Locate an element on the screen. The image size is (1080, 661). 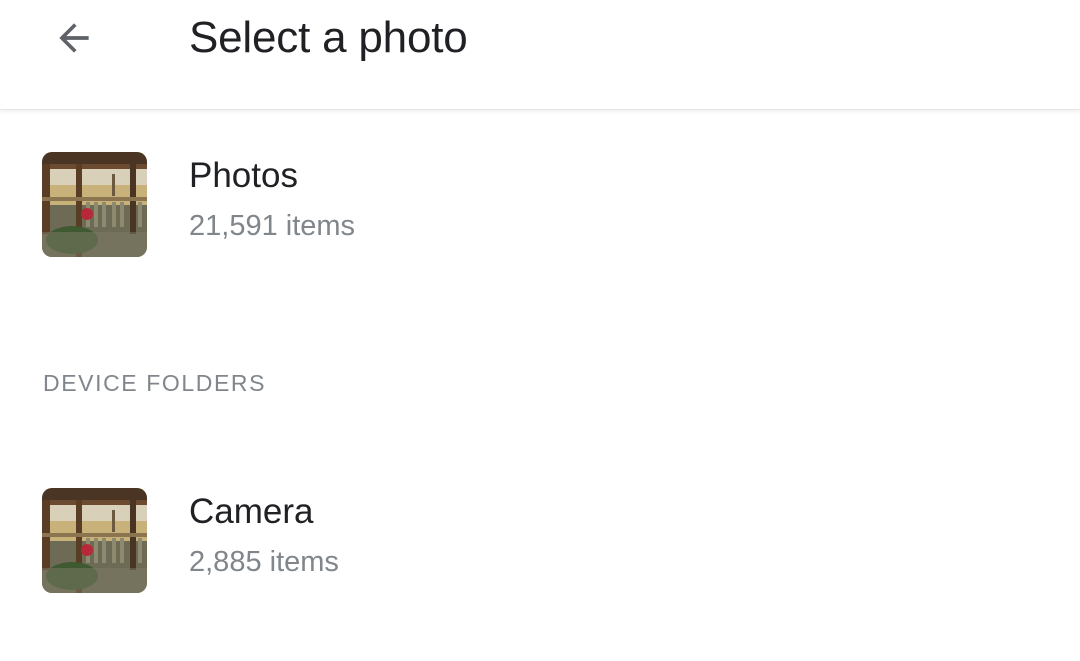
back-button is located at coordinates (74, 38).